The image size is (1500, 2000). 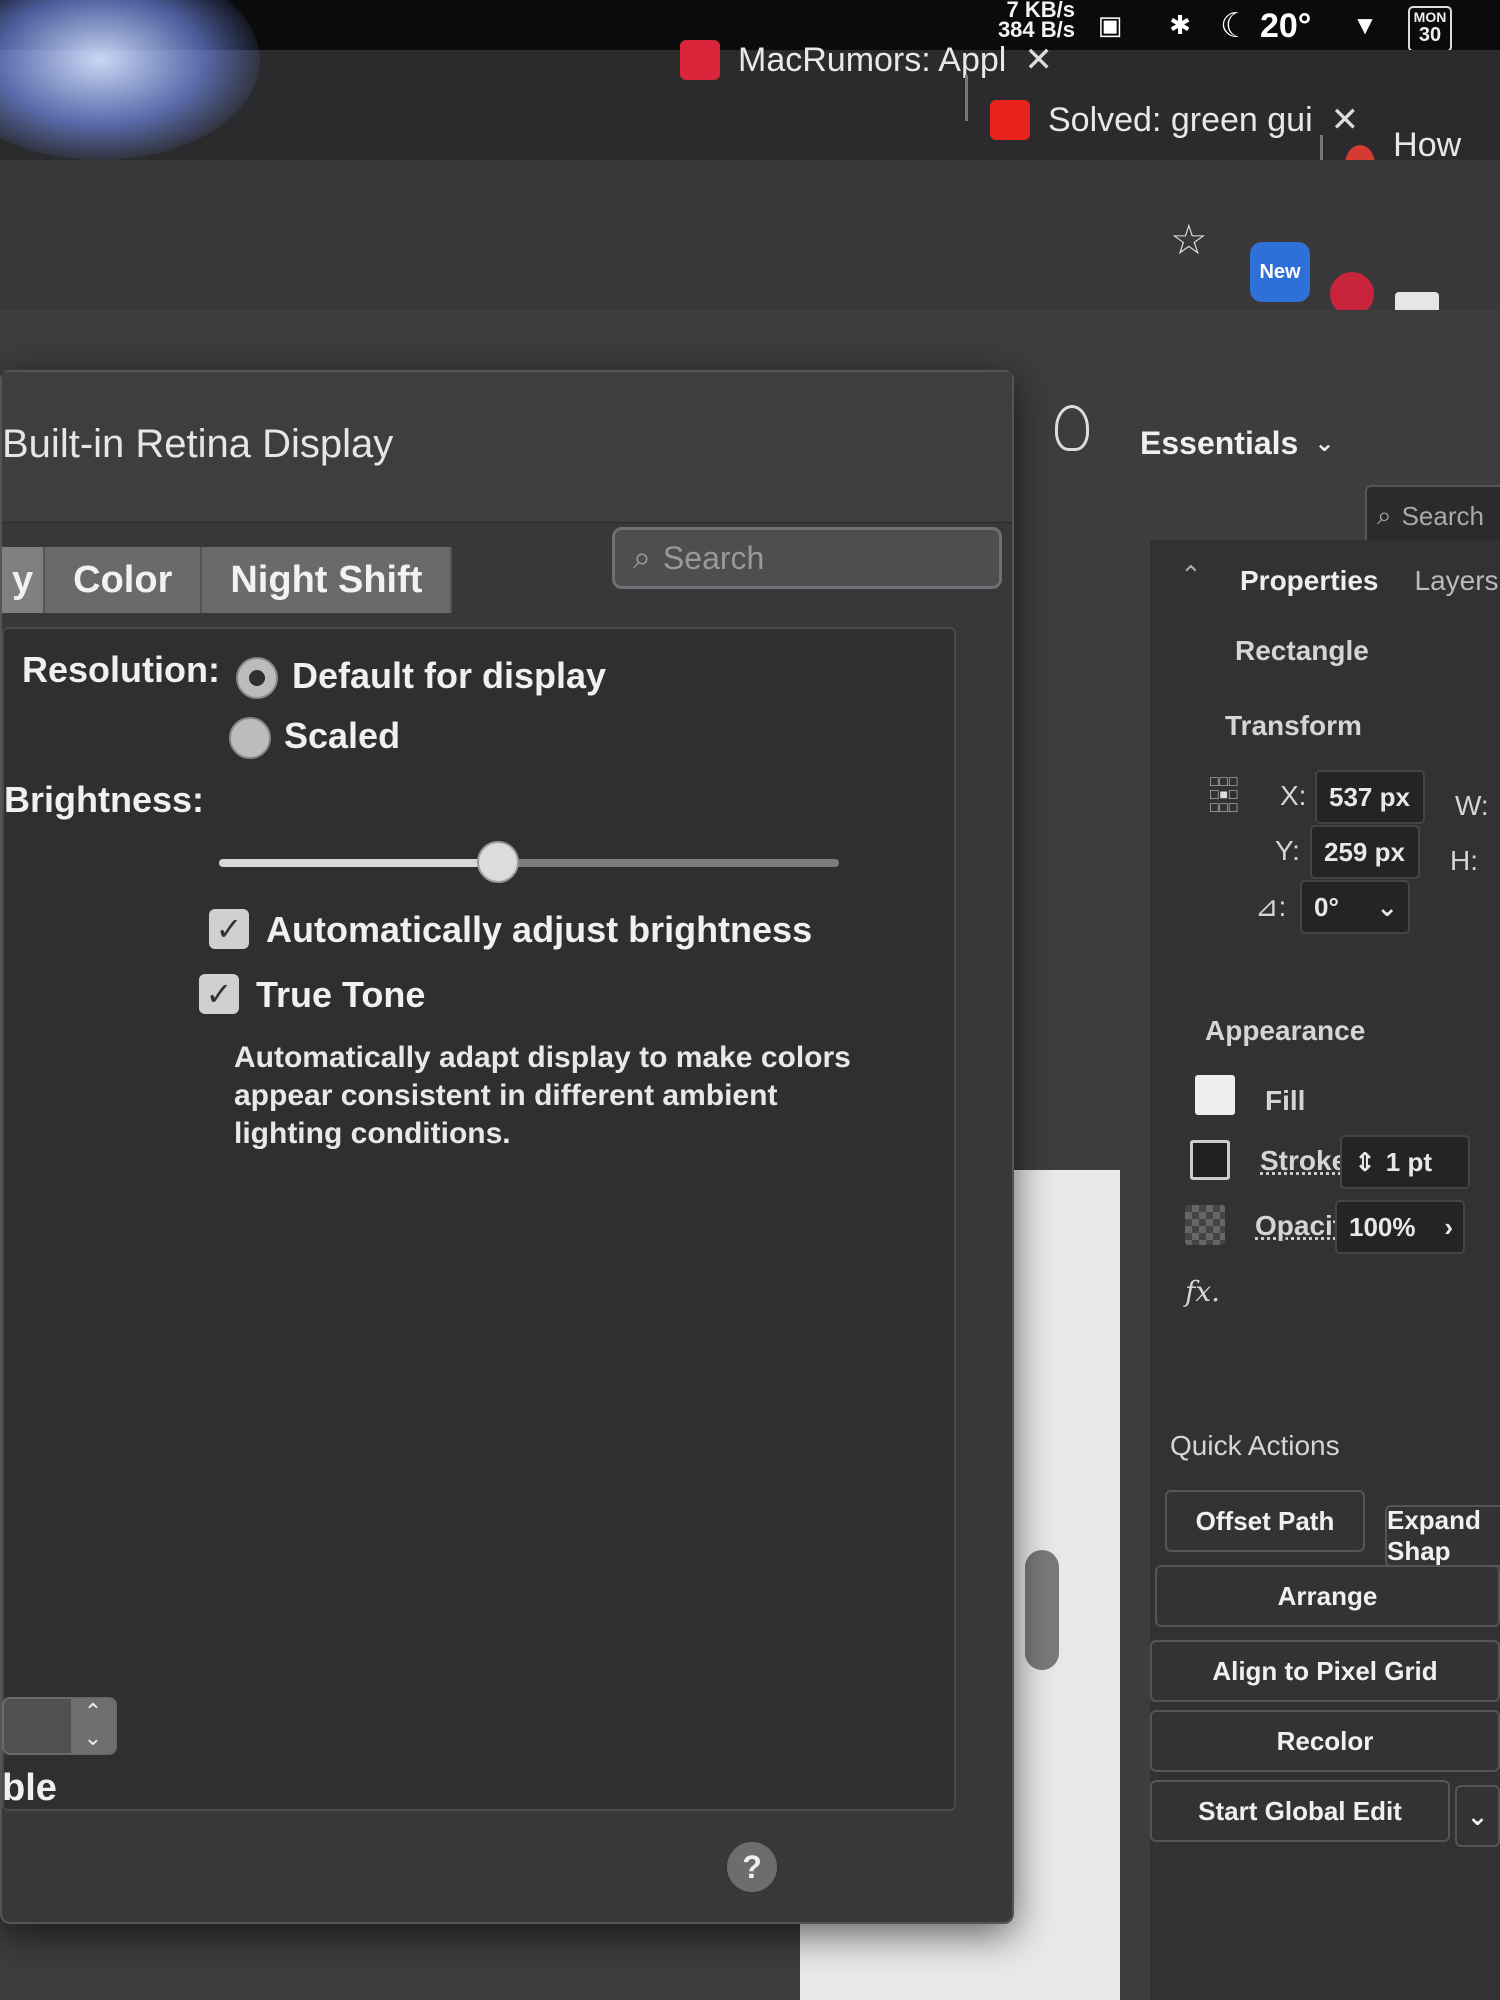 What do you see at coordinates (219, 994) in the screenshot?
I see `true-tone-checkbox: ✓` at bounding box center [219, 994].